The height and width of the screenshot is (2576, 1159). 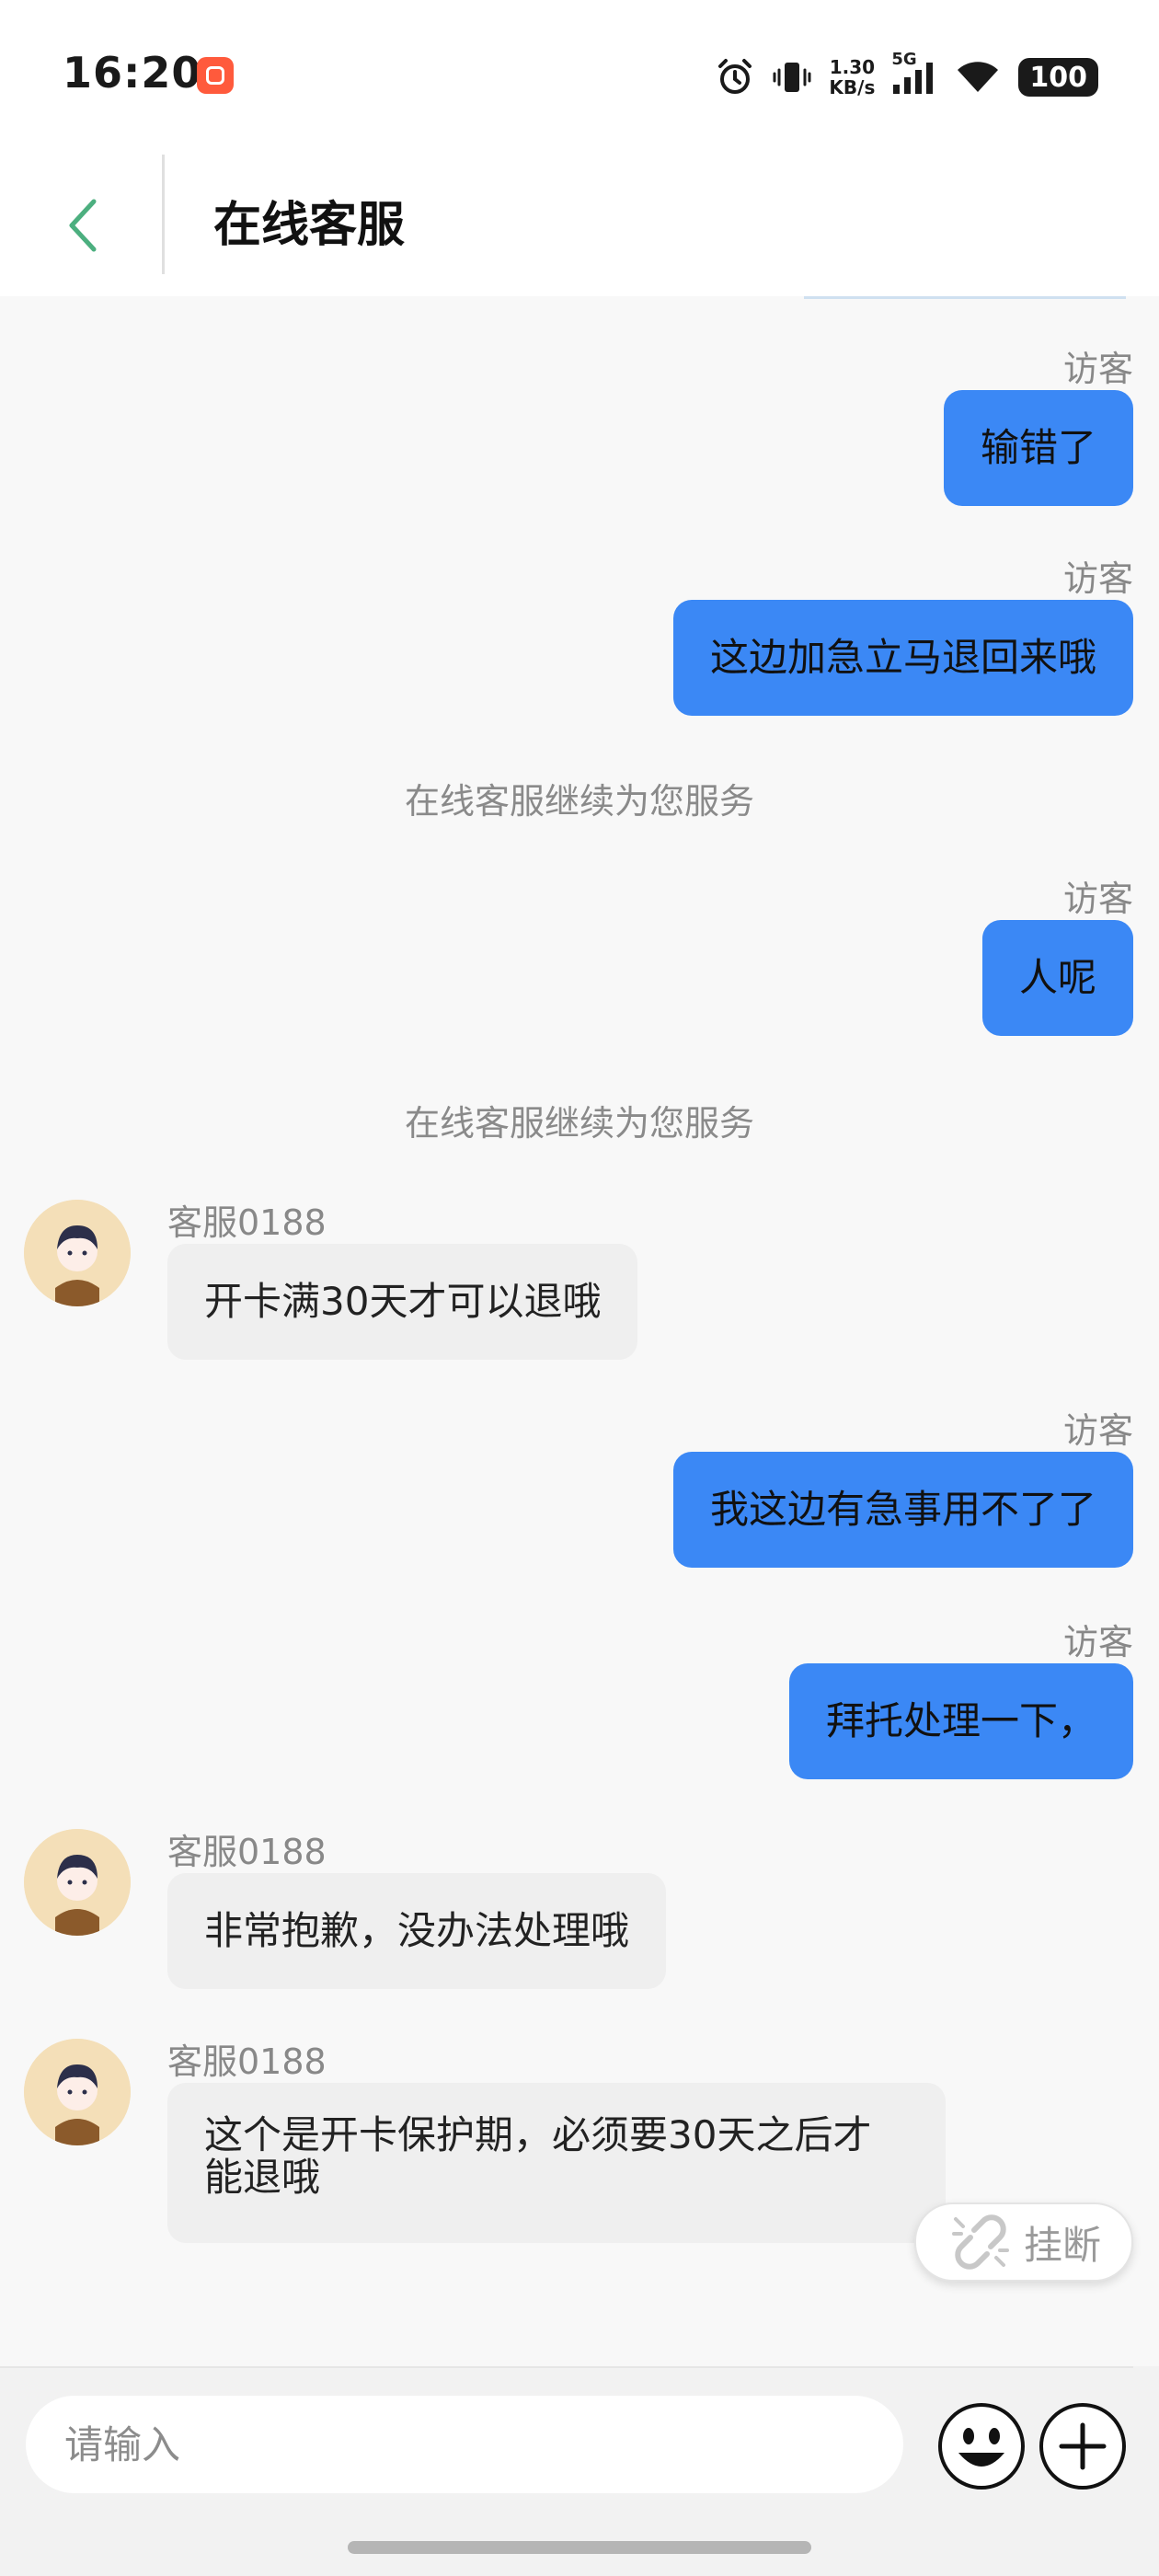 I want to click on status-bar: 16:20 1.30 KB/s 5G 100, so click(x=579, y=73).